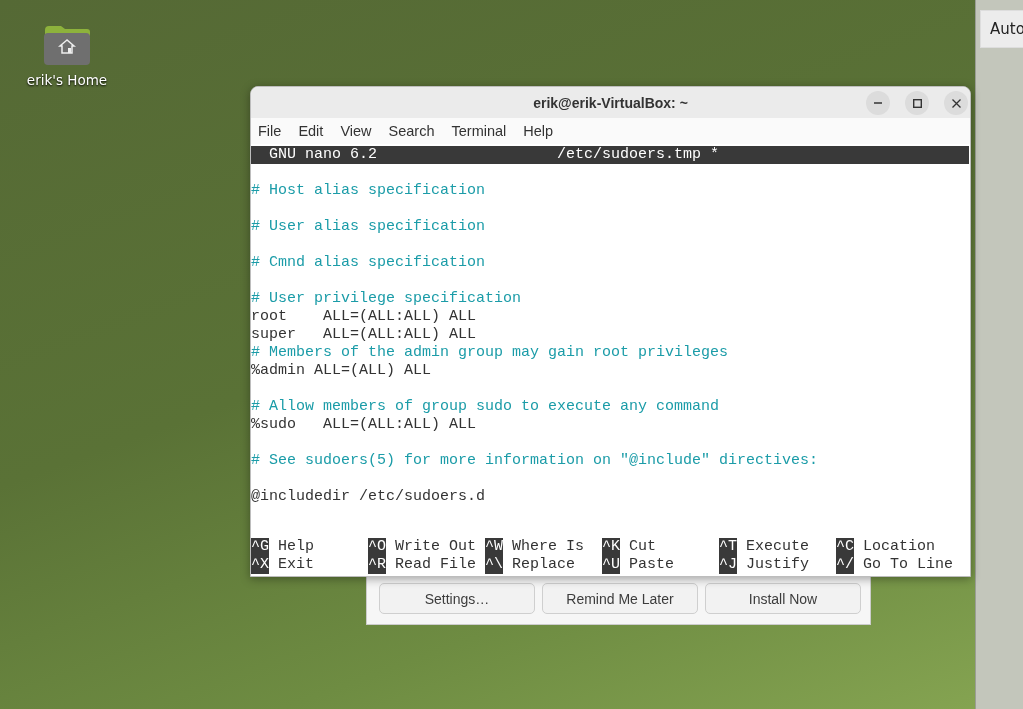 The width and height of the screenshot is (1023, 709). Describe the element at coordinates (67, 80) in the screenshot. I see `icon-label: erik's Home` at that location.